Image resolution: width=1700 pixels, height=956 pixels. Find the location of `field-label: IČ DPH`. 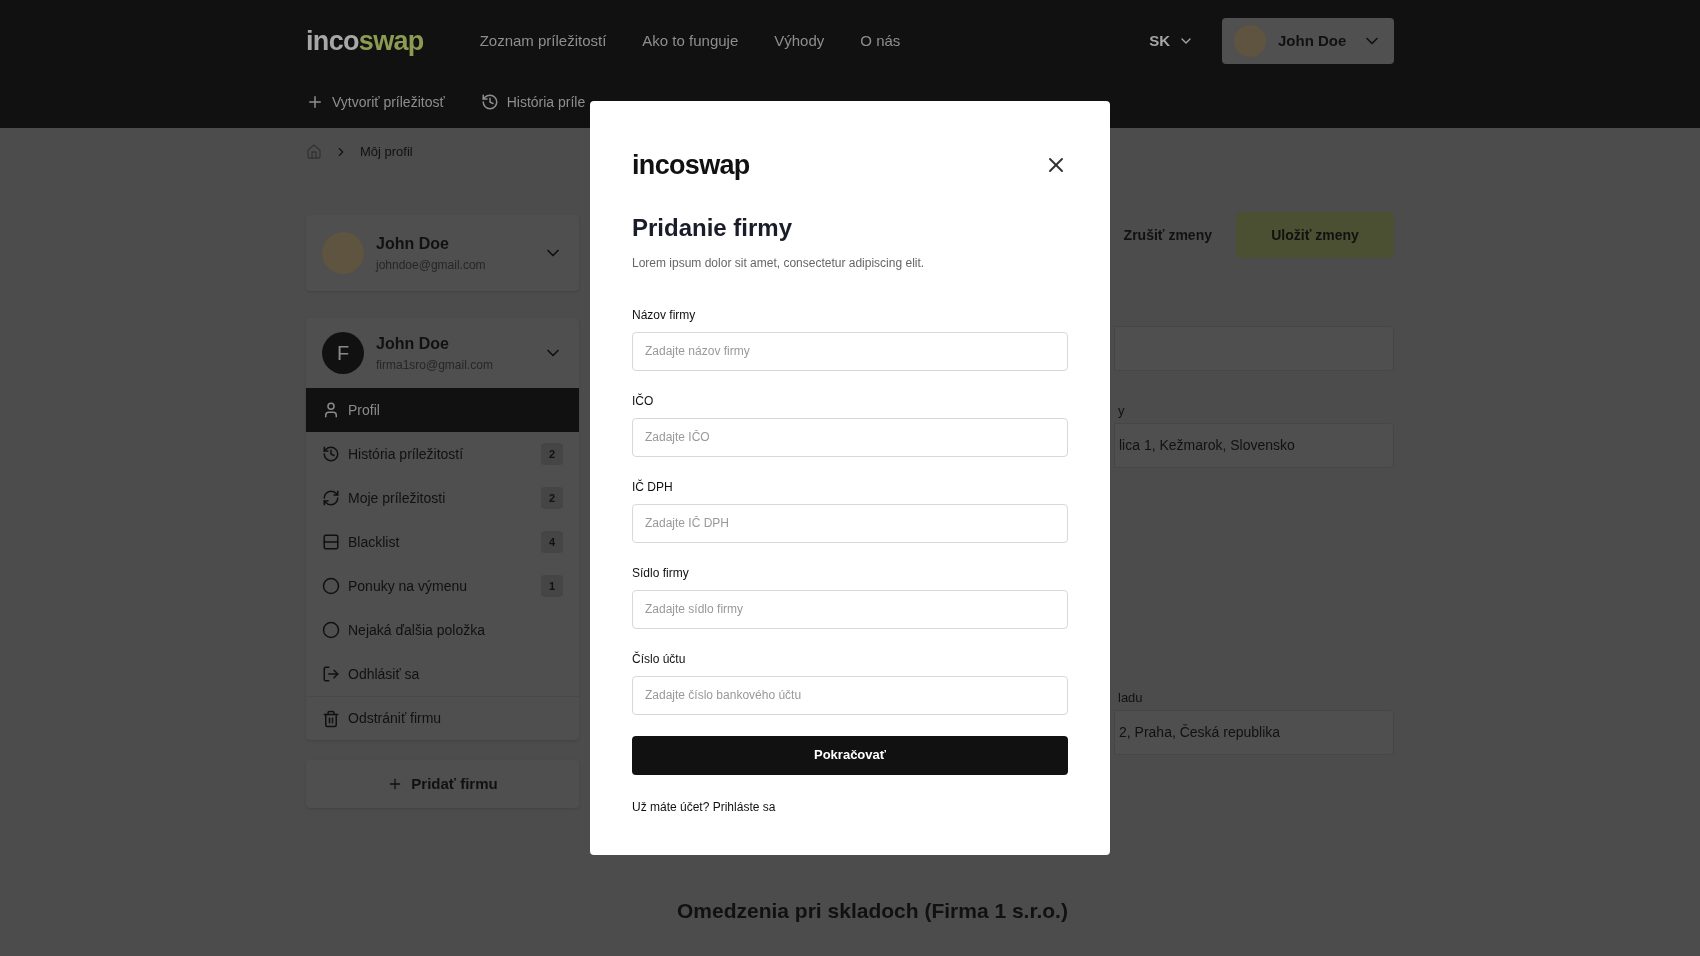

field-label: IČ DPH is located at coordinates (653, 487).